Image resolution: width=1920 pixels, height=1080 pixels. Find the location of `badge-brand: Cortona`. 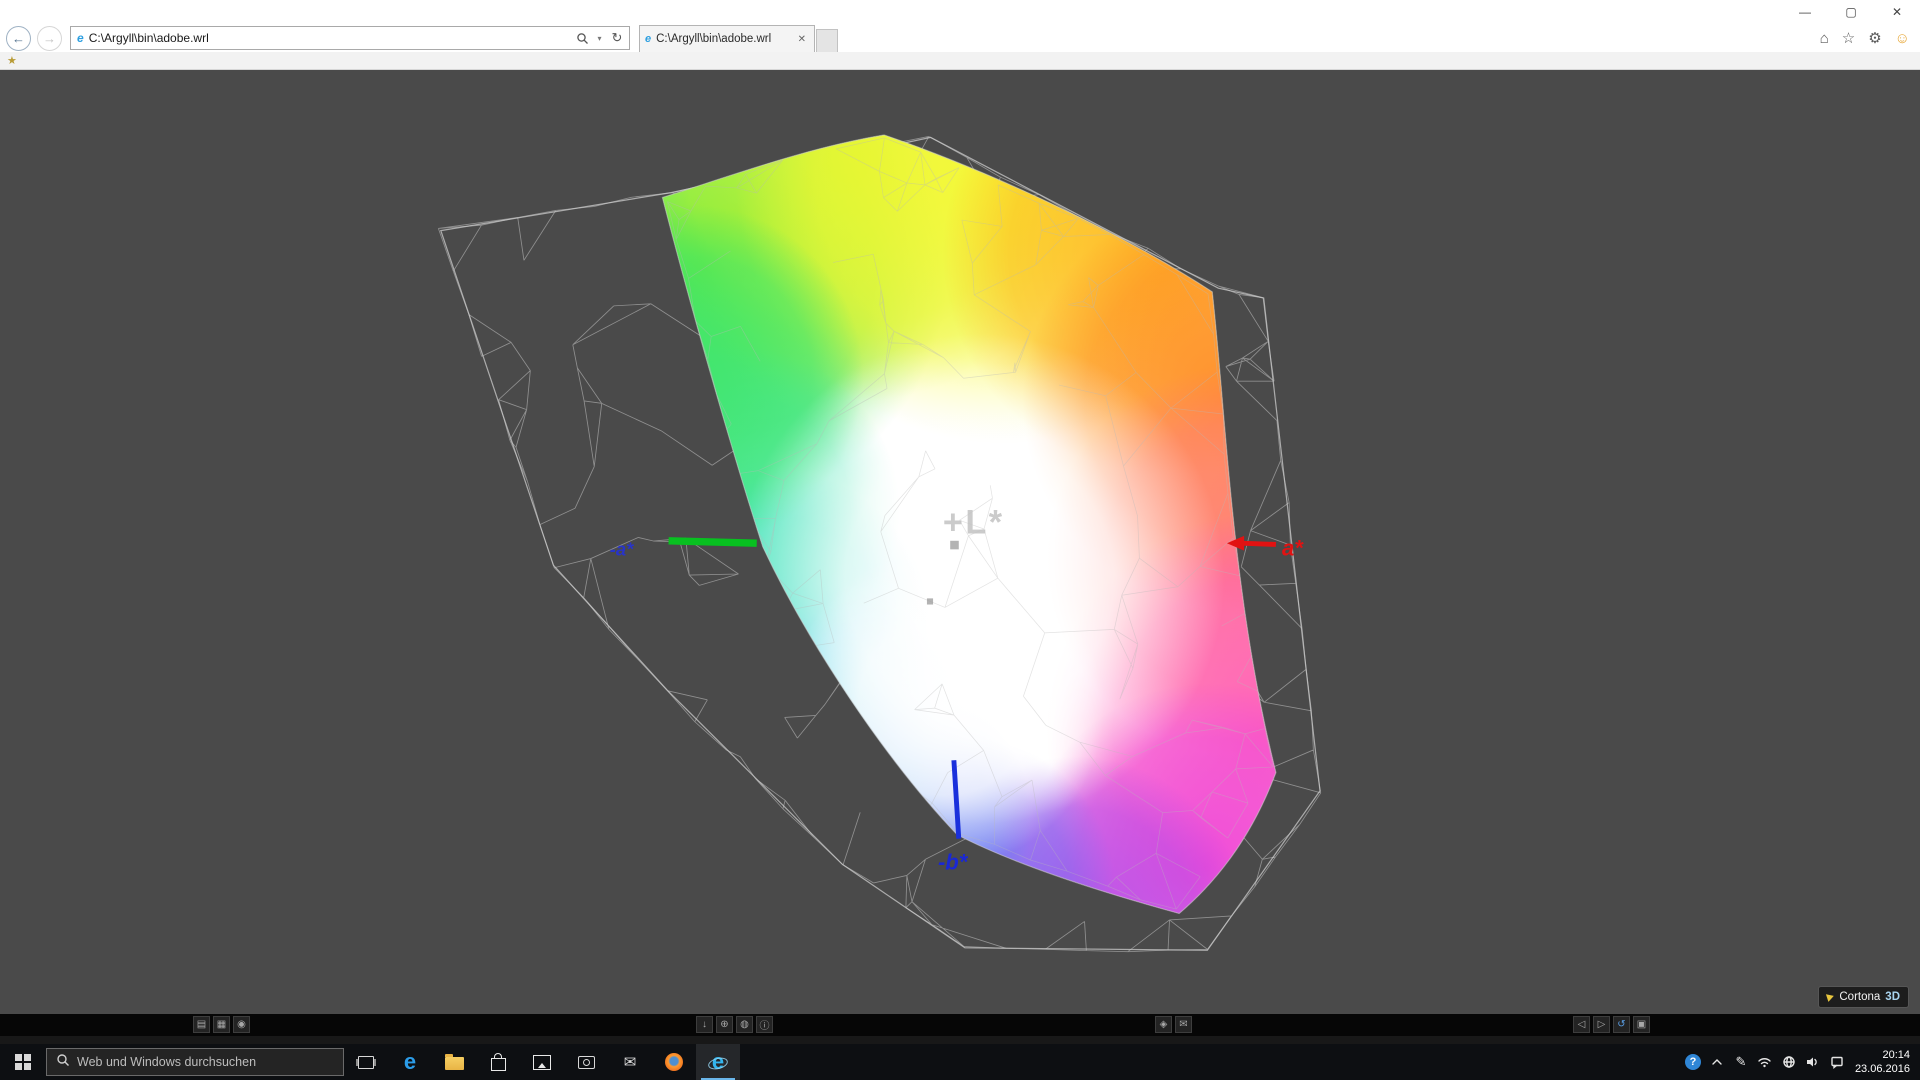

badge-brand: Cortona is located at coordinates (1860, 997).